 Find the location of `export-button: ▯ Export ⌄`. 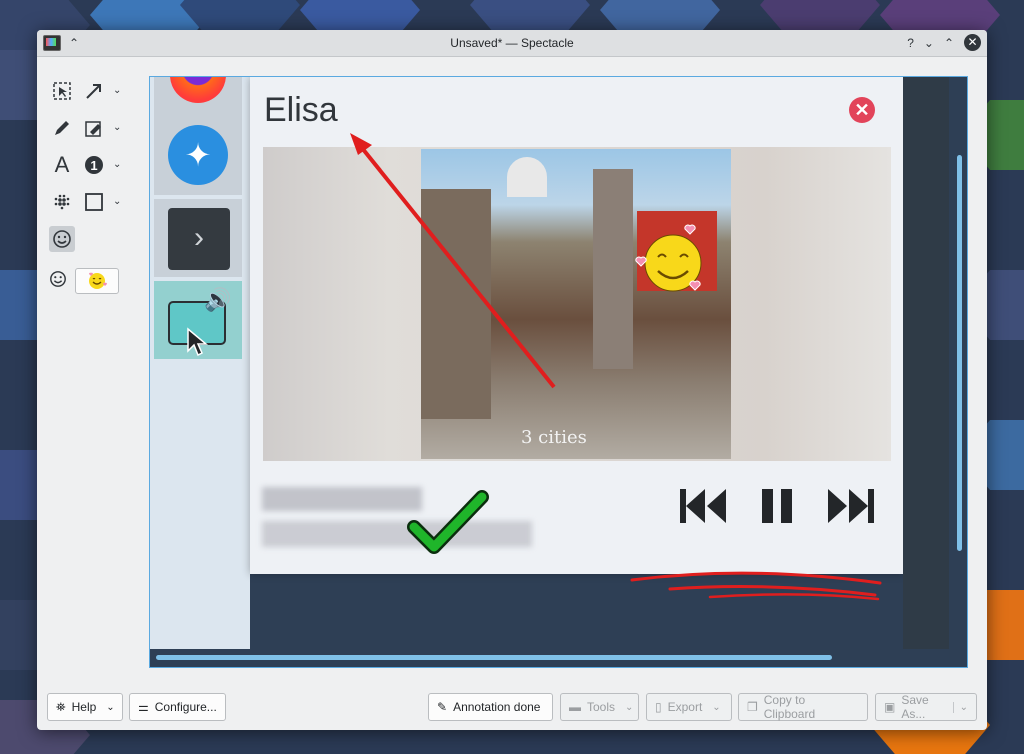

export-button: ▯ Export ⌄ is located at coordinates (689, 707).